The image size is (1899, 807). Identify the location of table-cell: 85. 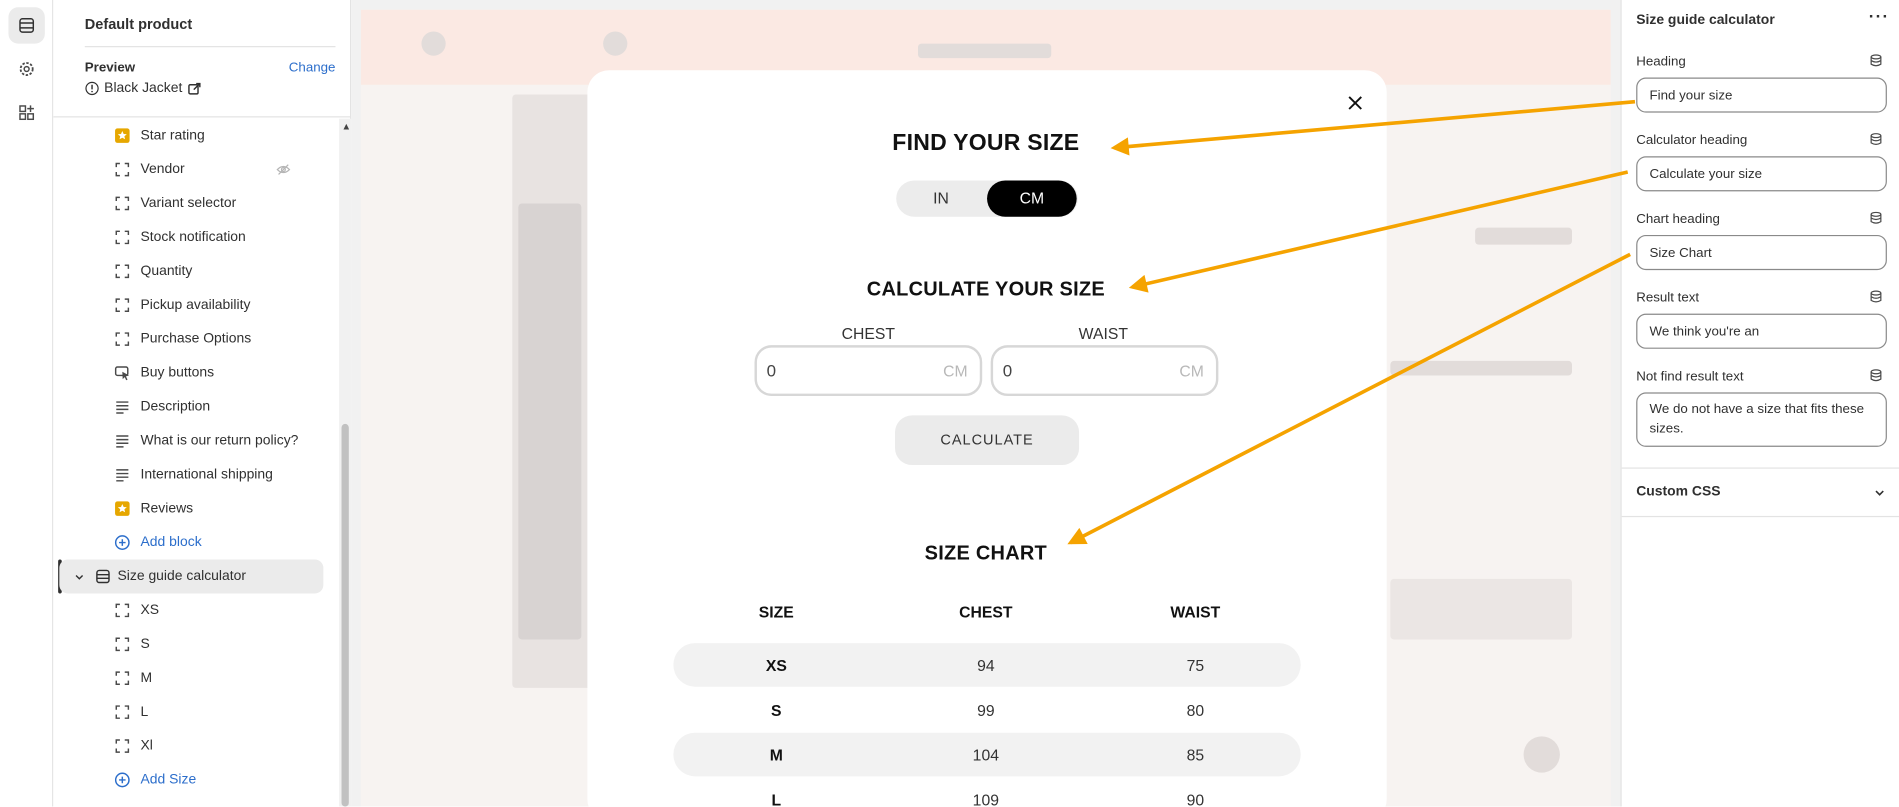
(1195, 755).